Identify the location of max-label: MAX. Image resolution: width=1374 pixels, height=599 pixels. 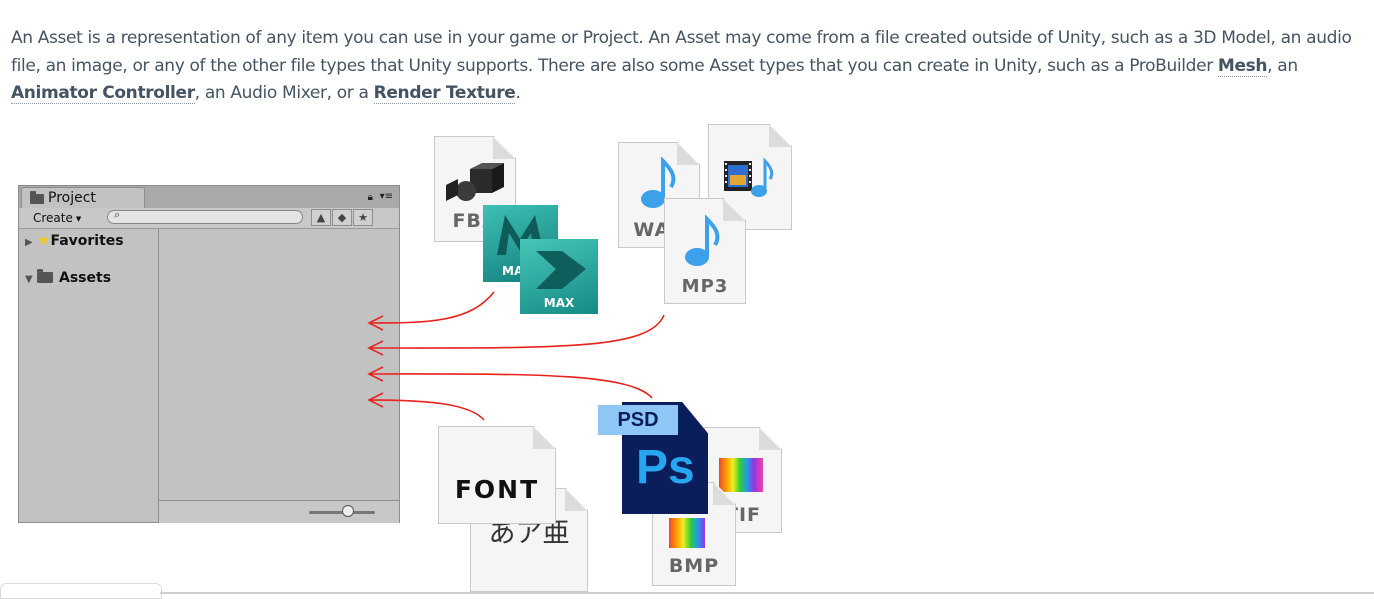
(559, 303).